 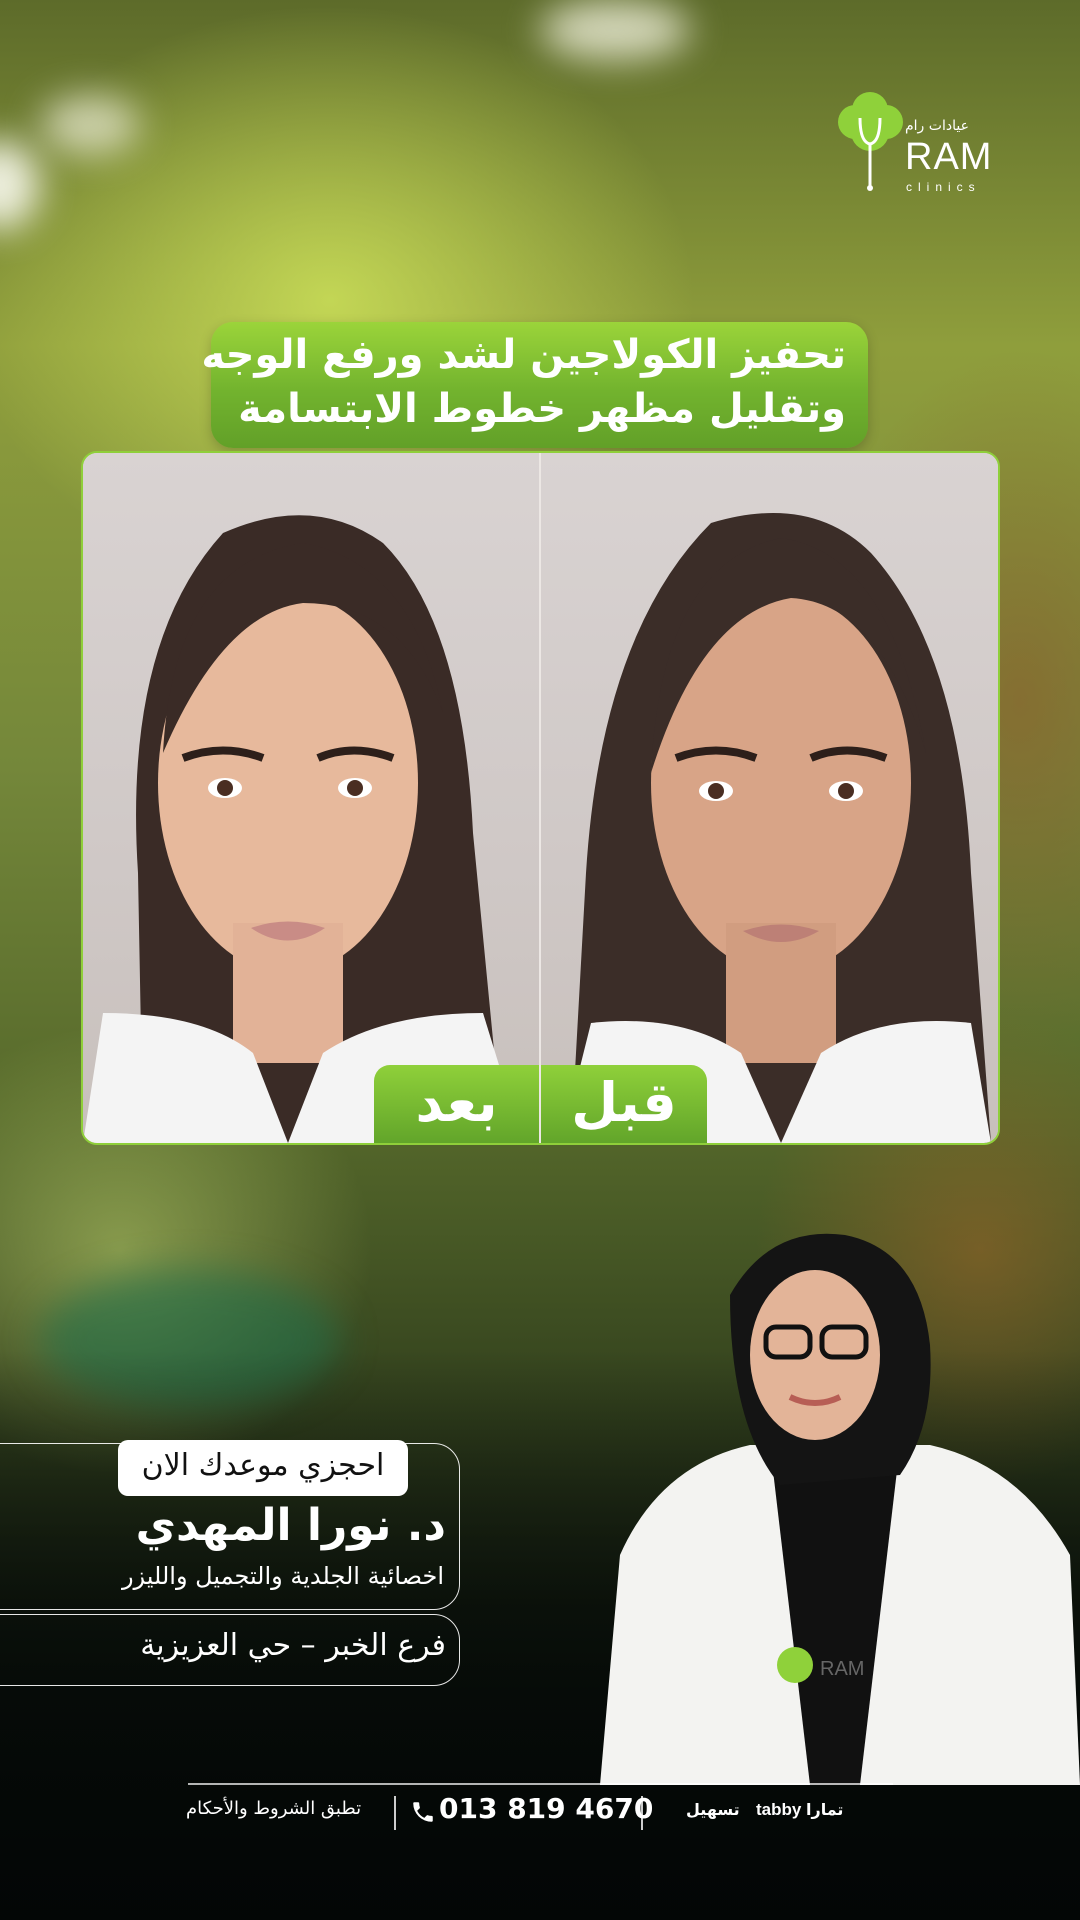 I want to click on headline-line-2: وتقليل مظهر خطوط الابتسامة, so click(x=542, y=409).